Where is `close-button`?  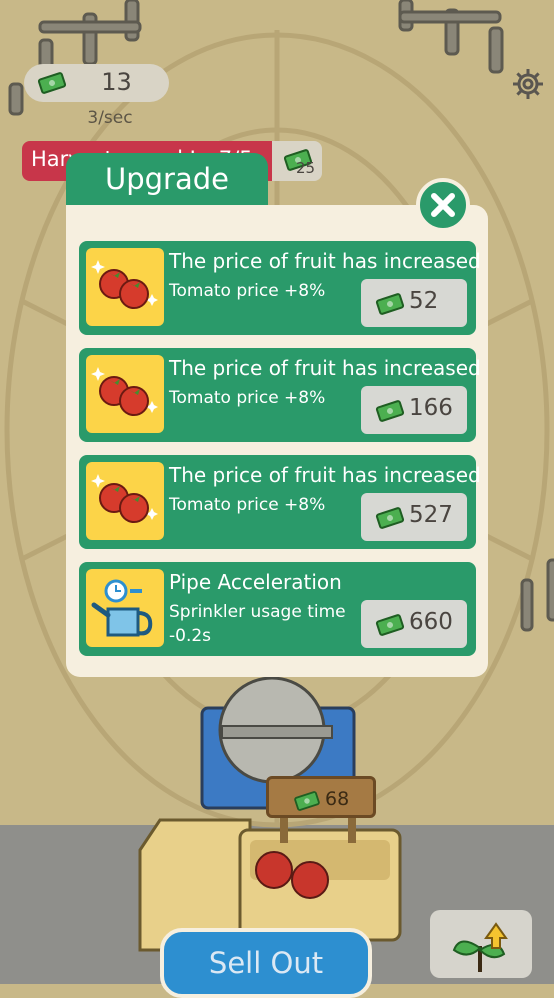
close-button is located at coordinates (443, 205).